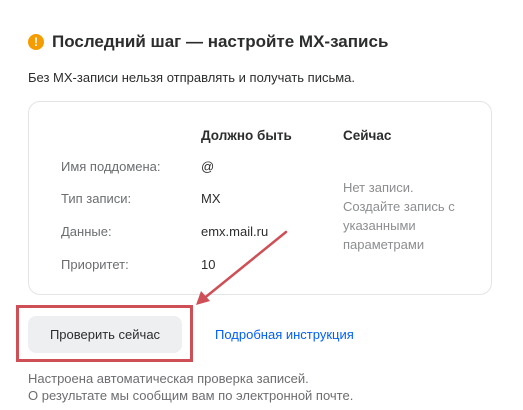 This screenshot has width=523, height=410. I want to click on annotation-highlight, so click(104, 333).